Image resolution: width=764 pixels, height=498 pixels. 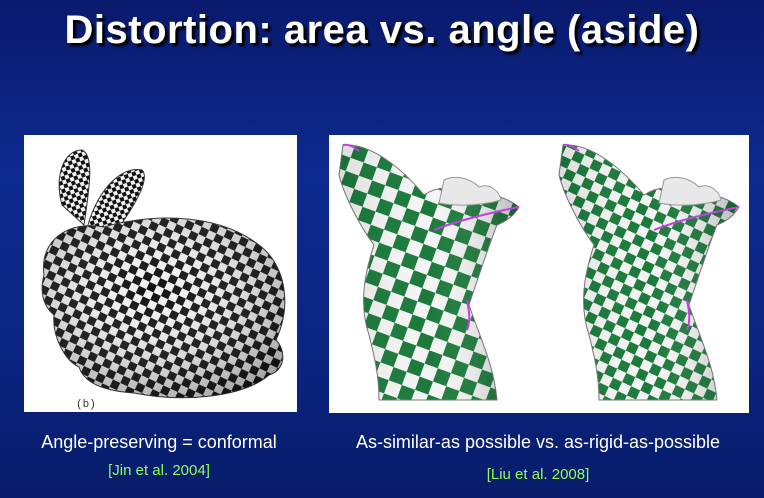 What do you see at coordinates (649, 272) in the screenshot?
I see `gargoyle-rigid` at bounding box center [649, 272].